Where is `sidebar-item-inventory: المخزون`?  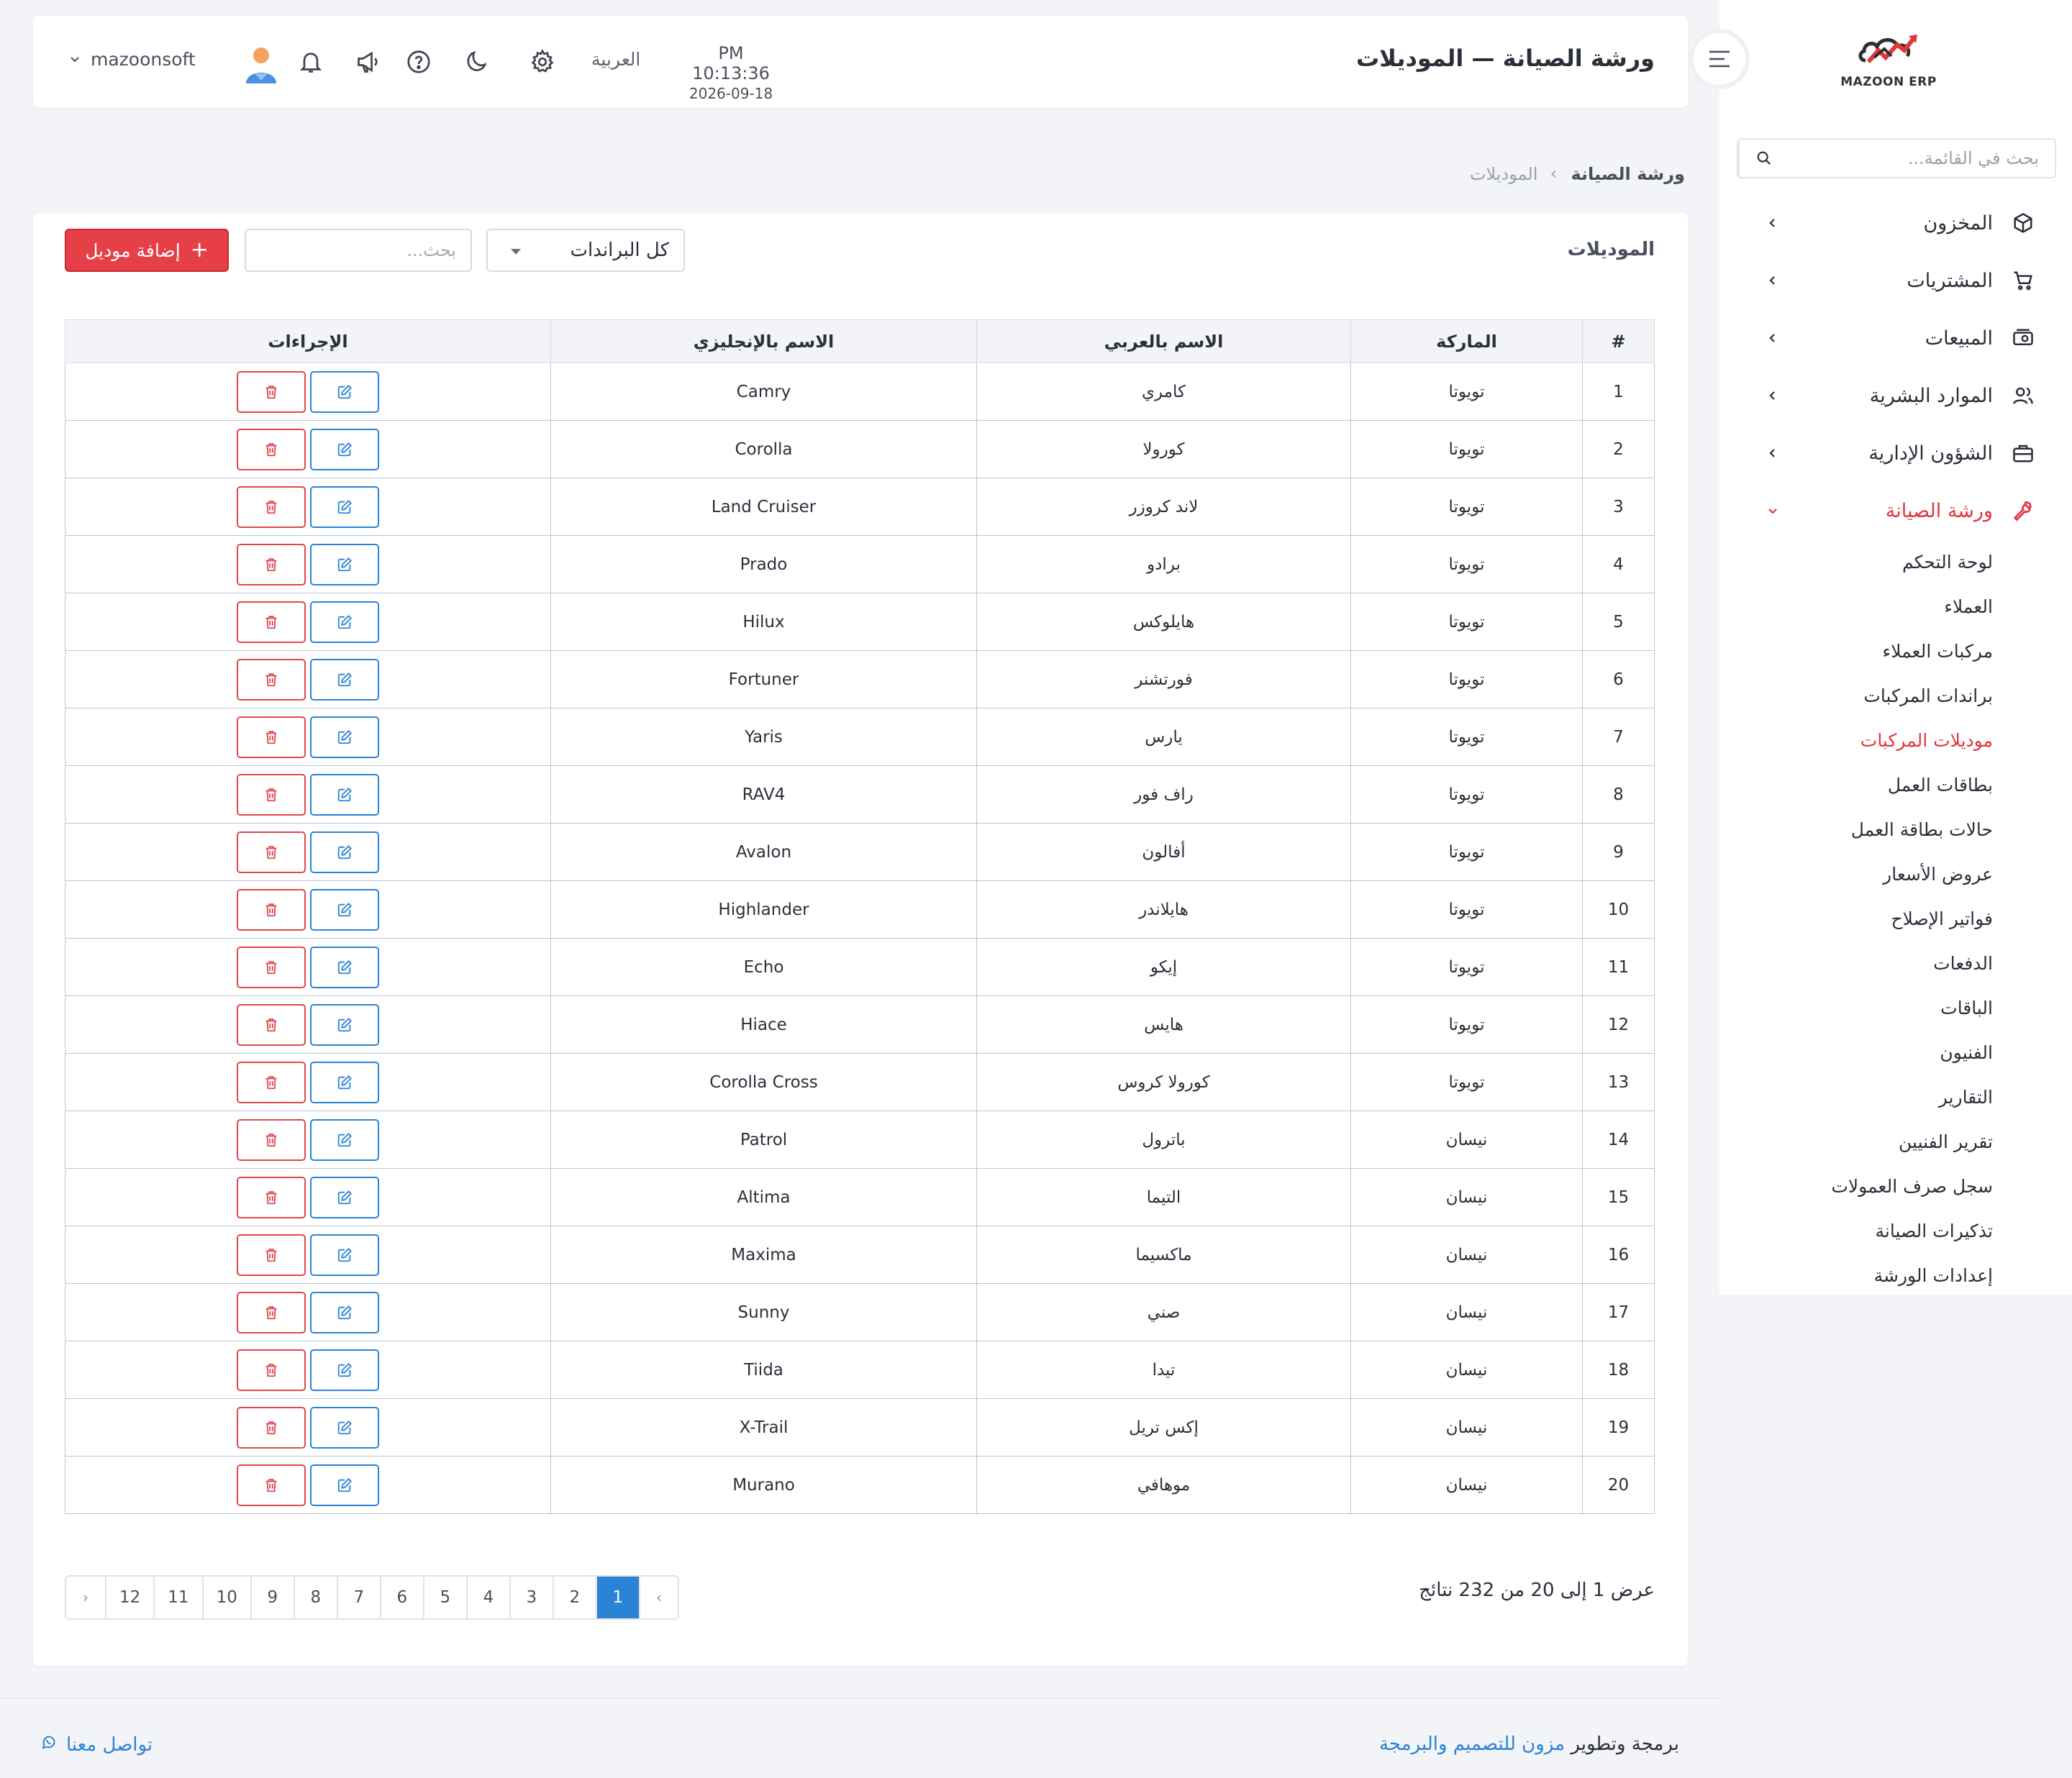
sidebar-item-inventory: المخزون is located at coordinates (1896, 223).